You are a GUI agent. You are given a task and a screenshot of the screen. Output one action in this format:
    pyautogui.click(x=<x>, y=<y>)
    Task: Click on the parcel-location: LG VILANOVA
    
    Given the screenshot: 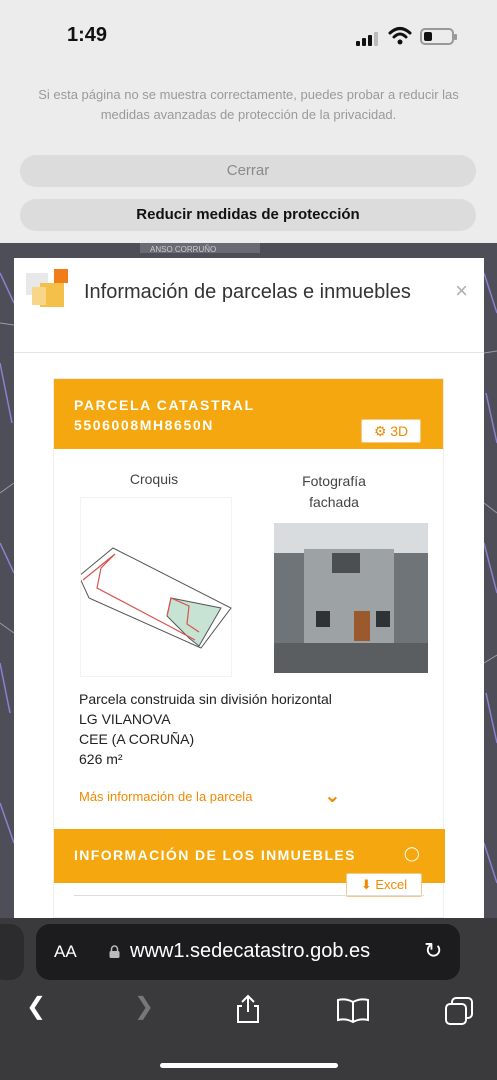 What is the action you would take?
    pyautogui.click(x=125, y=719)
    